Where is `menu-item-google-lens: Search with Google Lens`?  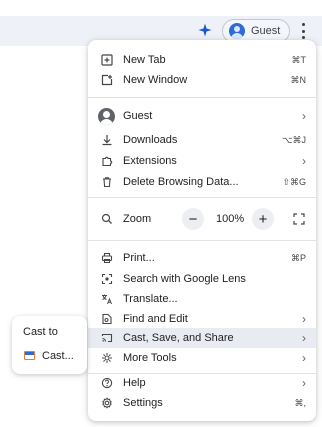 menu-item-google-lens: Search with Google Lens is located at coordinates (202, 279).